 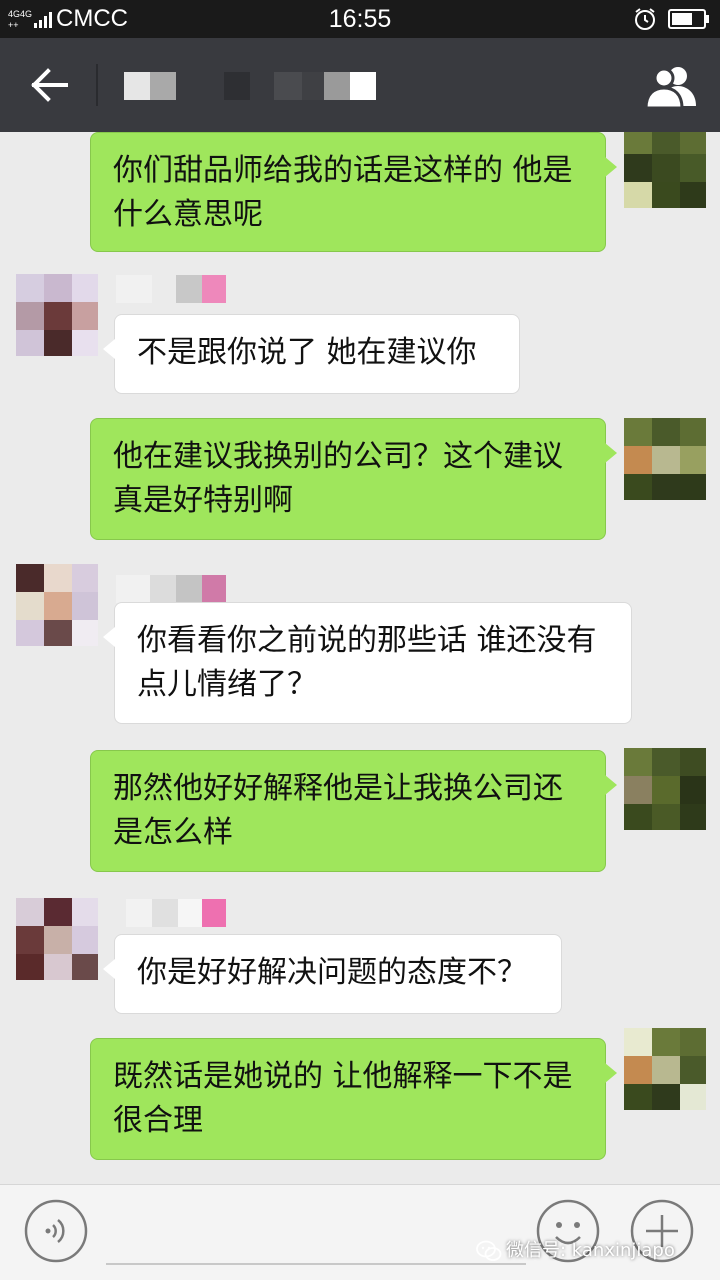 I want to click on header-divider, so click(x=97, y=85).